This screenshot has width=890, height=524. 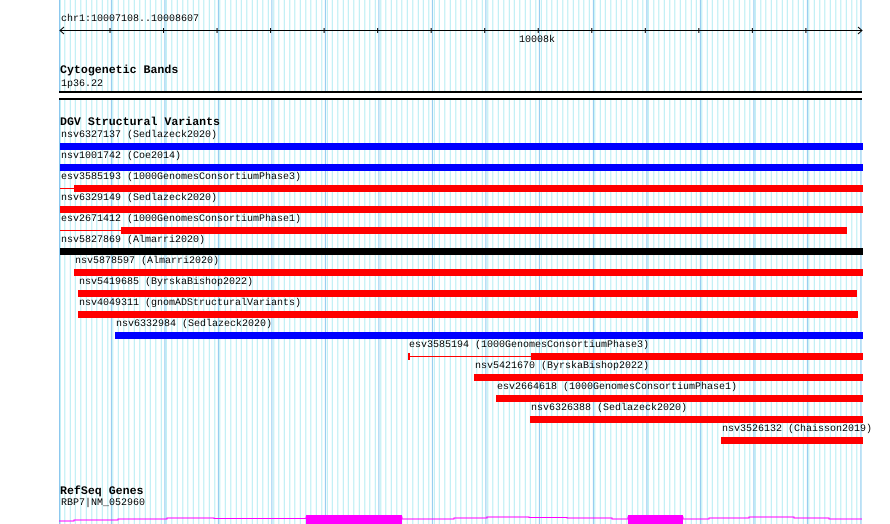 What do you see at coordinates (130, 20) in the screenshot?
I see `genome-location: chr1:10007108..10008607` at bounding box center [130, 20].